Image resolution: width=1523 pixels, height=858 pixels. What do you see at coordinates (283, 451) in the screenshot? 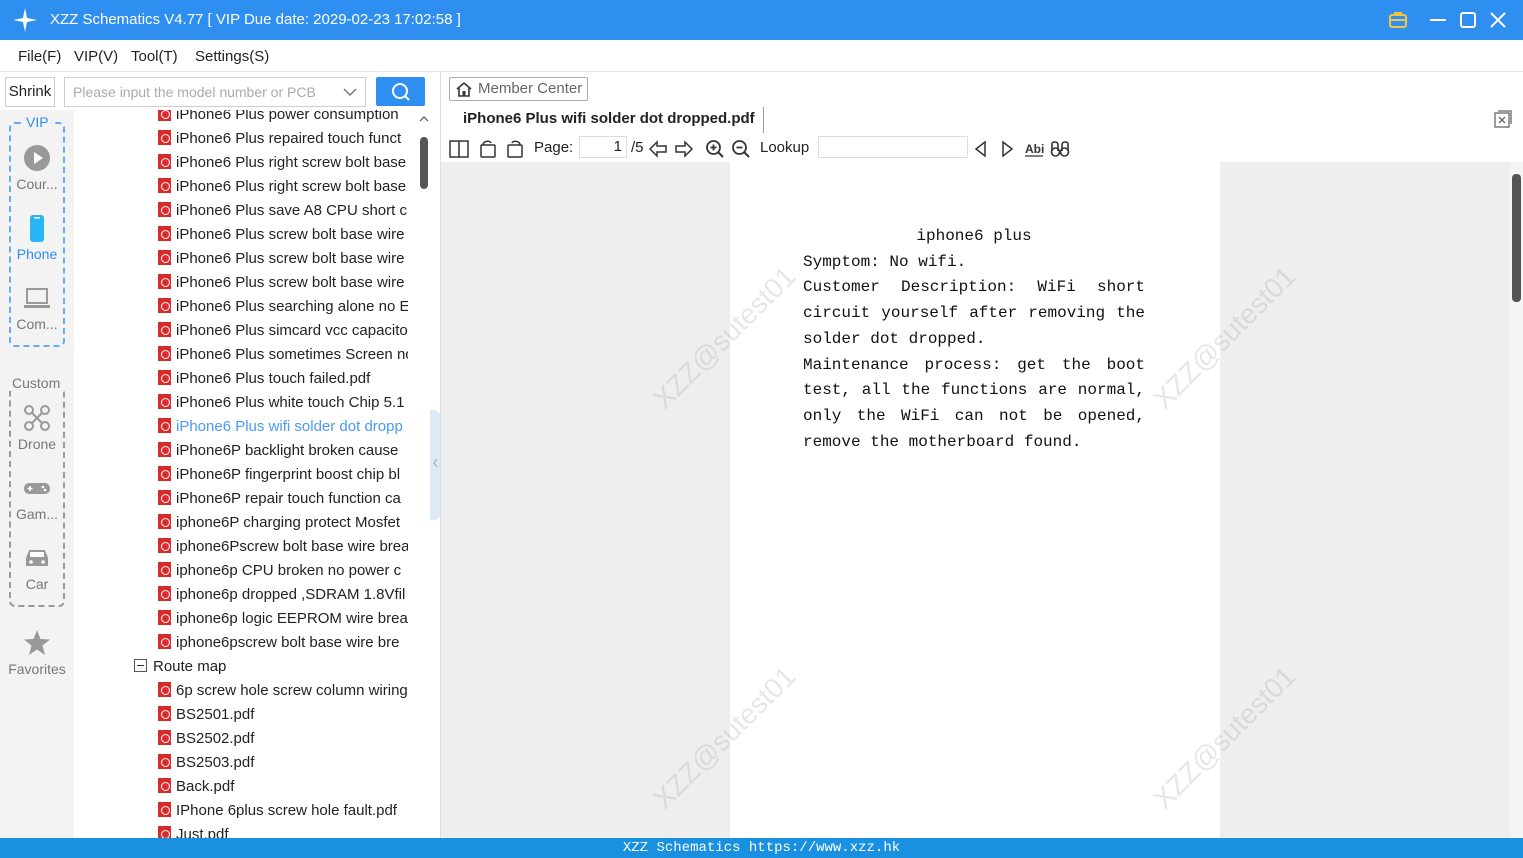
I see `tree-file: iPhone6P backlight broken cause` at bounding box center [283, 451].